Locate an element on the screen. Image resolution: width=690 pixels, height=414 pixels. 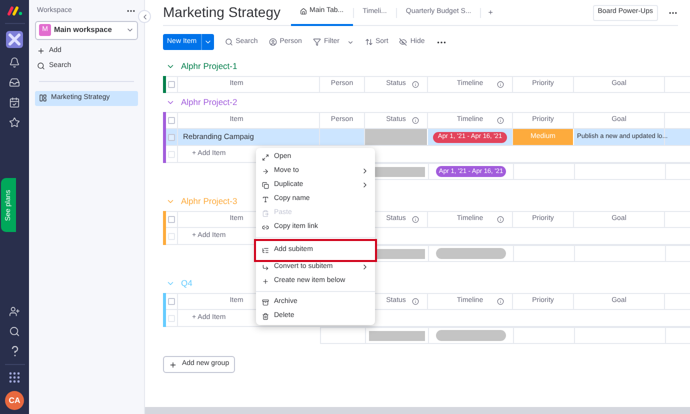
user-avatar: CA is located at coordinates (14, 400).